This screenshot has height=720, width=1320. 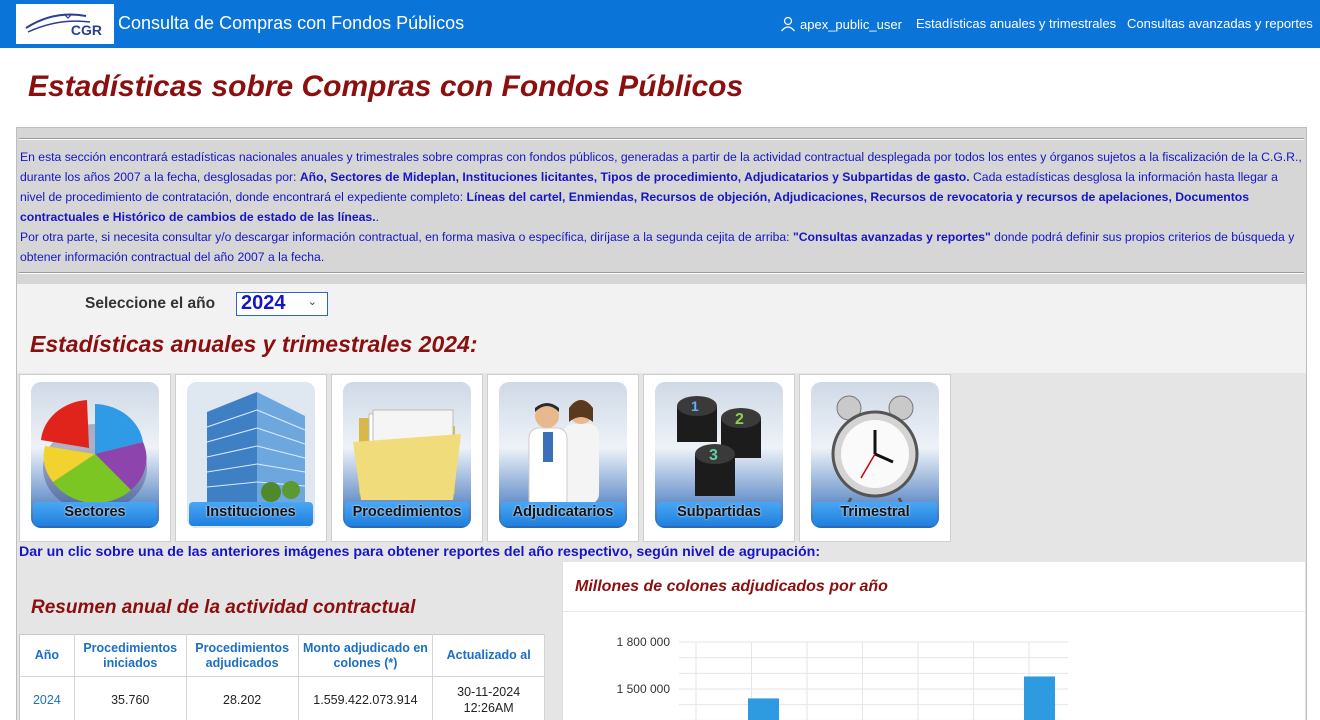 What do you see at coordinates (130, 698) in the screenshot?
I see `table-cell-iniciados: 35.760` at bounding box center [130, 698].